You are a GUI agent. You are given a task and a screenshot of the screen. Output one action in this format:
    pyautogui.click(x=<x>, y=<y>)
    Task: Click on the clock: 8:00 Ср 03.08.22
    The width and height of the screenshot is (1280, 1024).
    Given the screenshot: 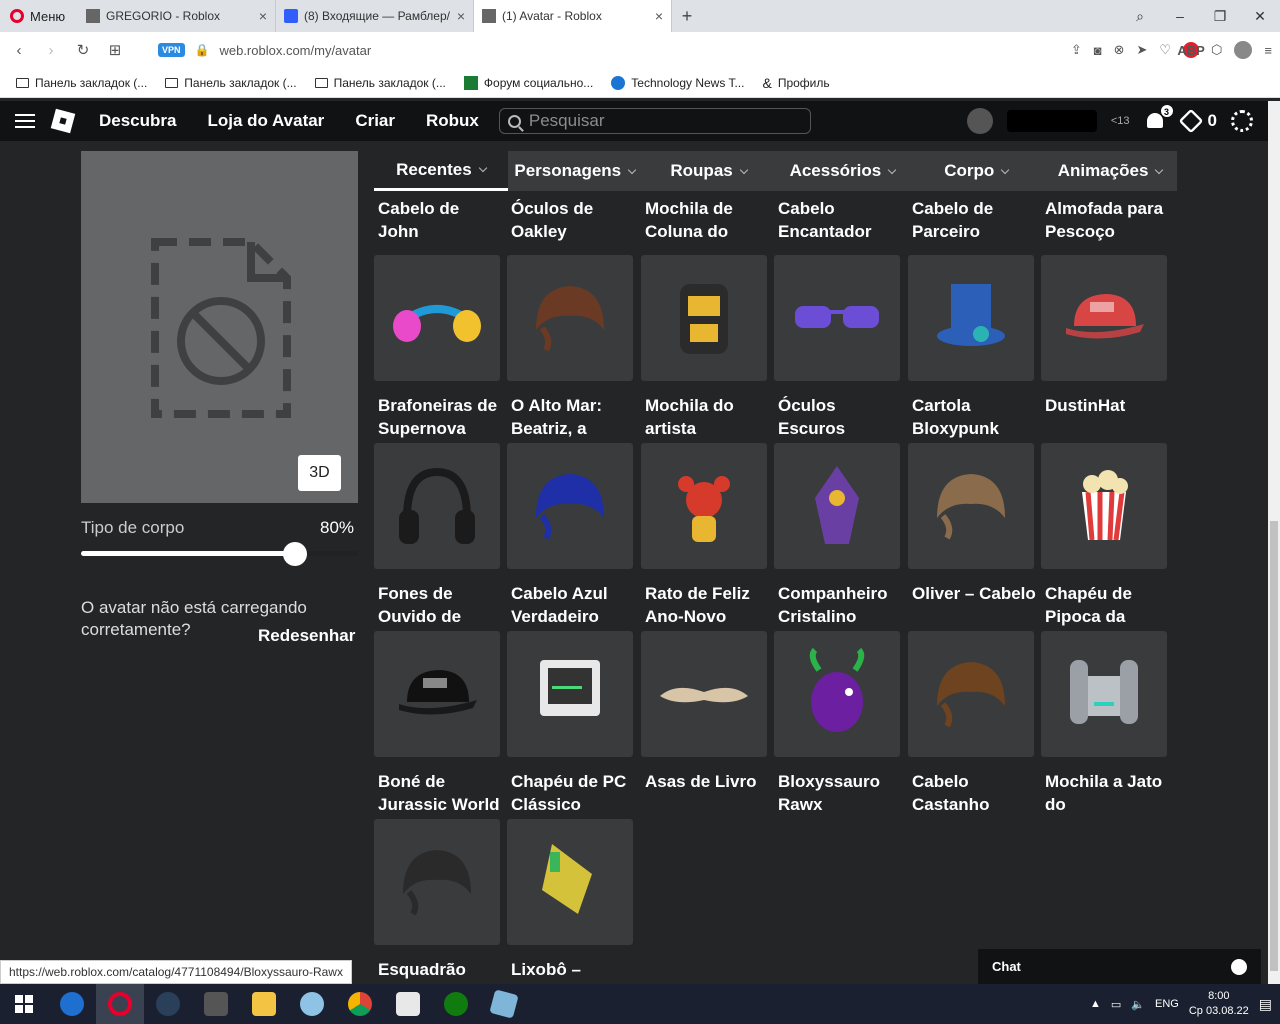 What is the action you would take?
    pyautogui.click(x=1219, y=1004)
    